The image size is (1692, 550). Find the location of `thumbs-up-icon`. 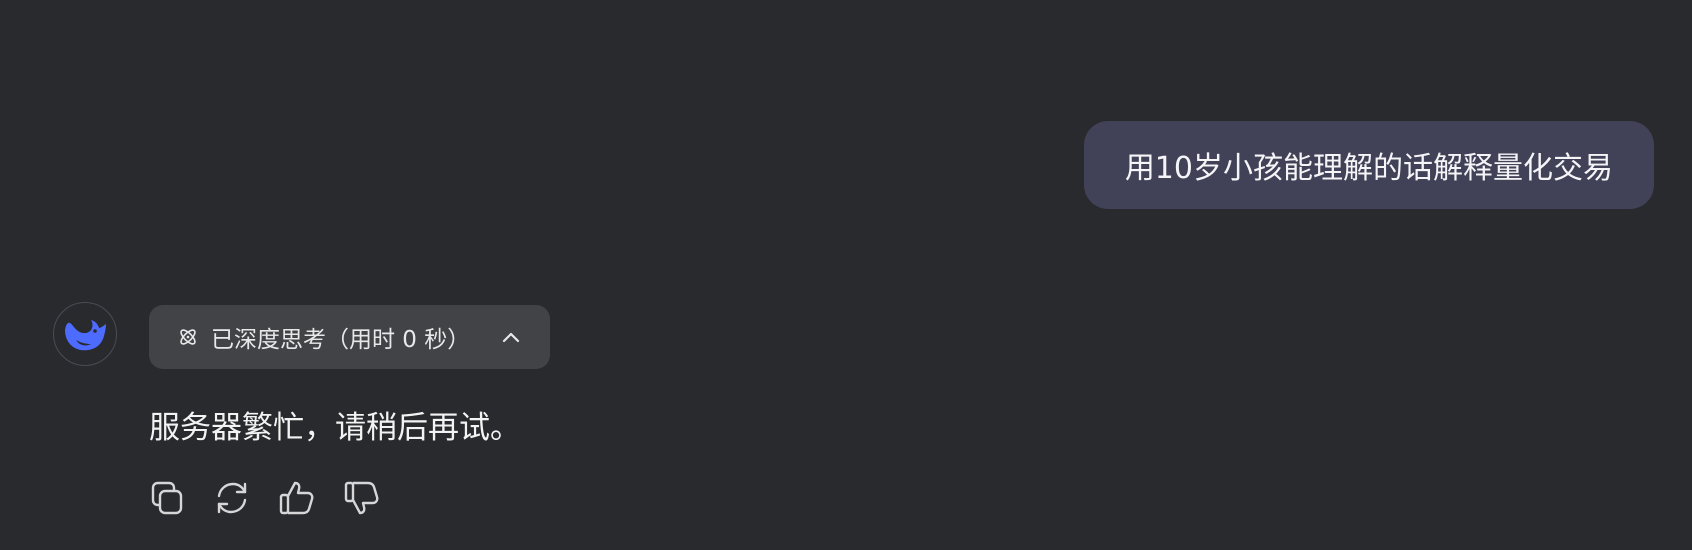

thumbs-up-icon is located at coordinates (296, 498).